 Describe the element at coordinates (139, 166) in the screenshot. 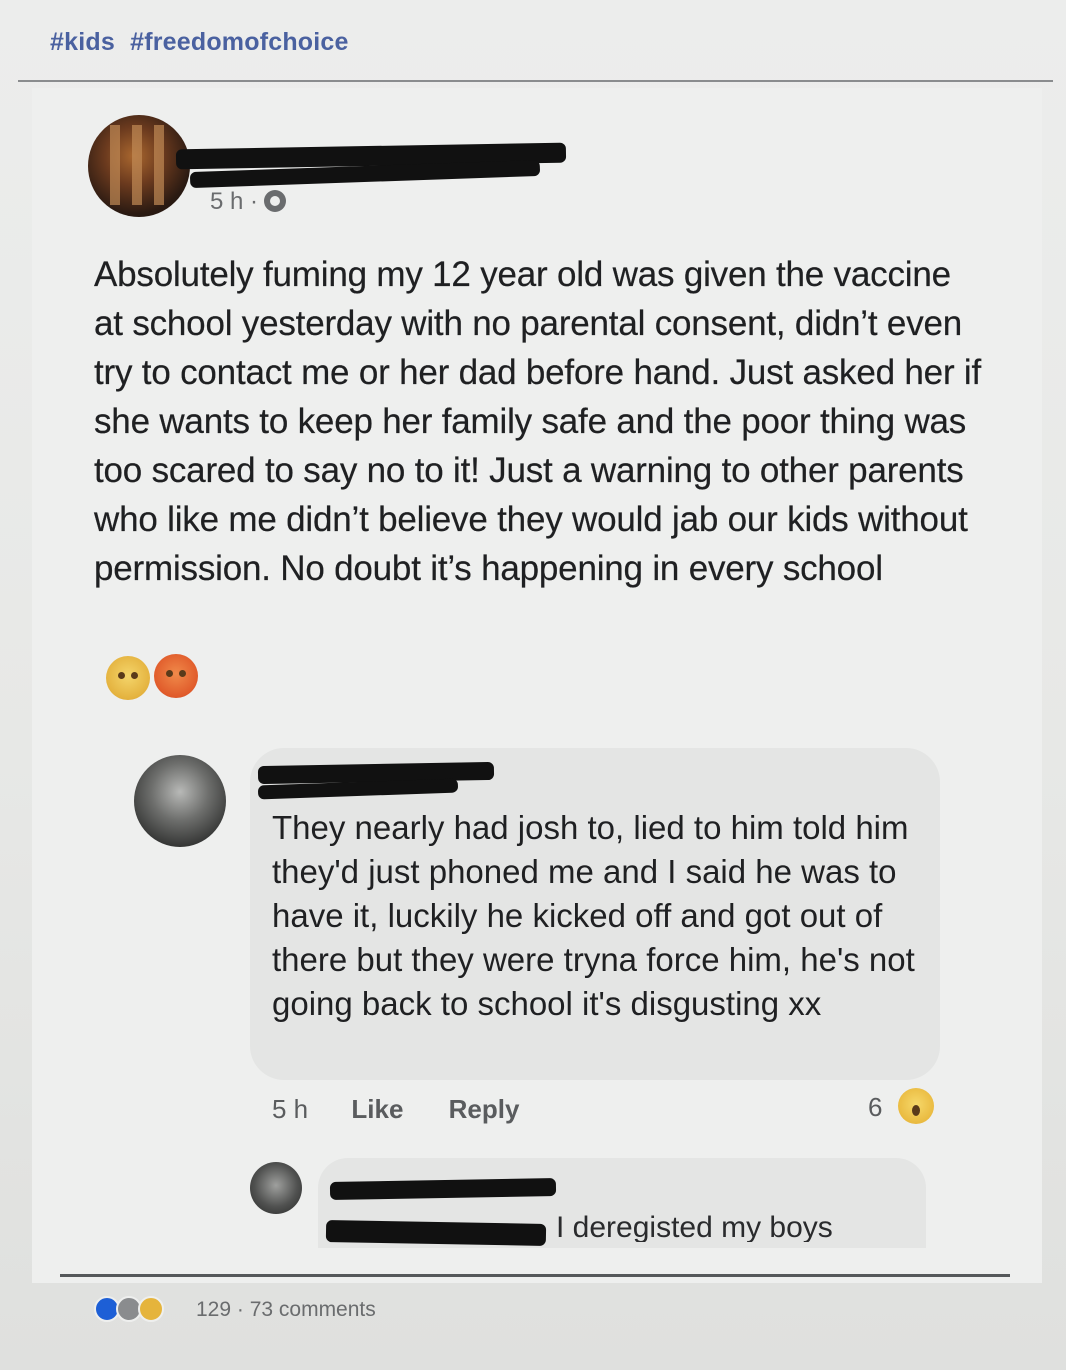

I see `author-avatar` at that location.